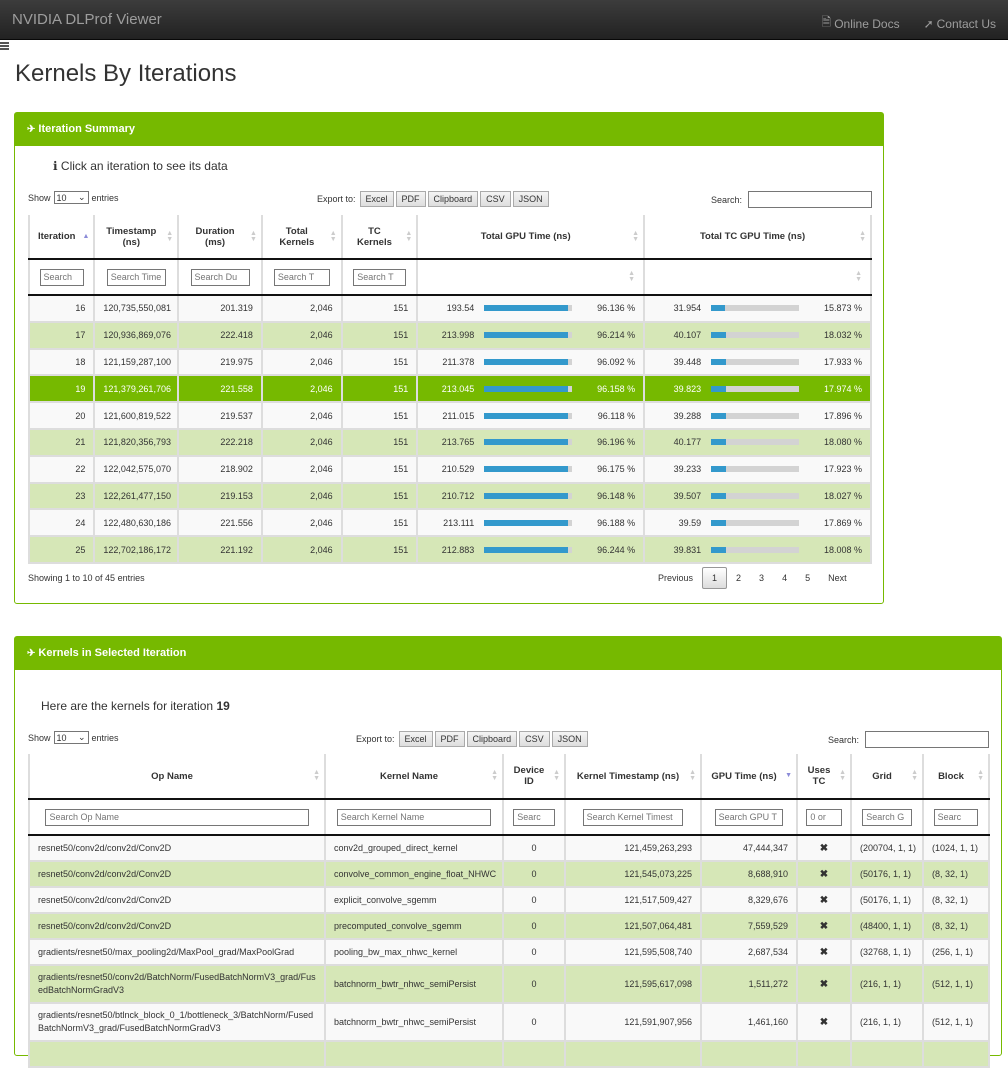 This screenshot has height=1068, width=1008. Describe the element at coordinates (508, 653) in the screenshot. I see `kernels-panel-heading: ✈ Kernels in Selected Iteration` at that location.